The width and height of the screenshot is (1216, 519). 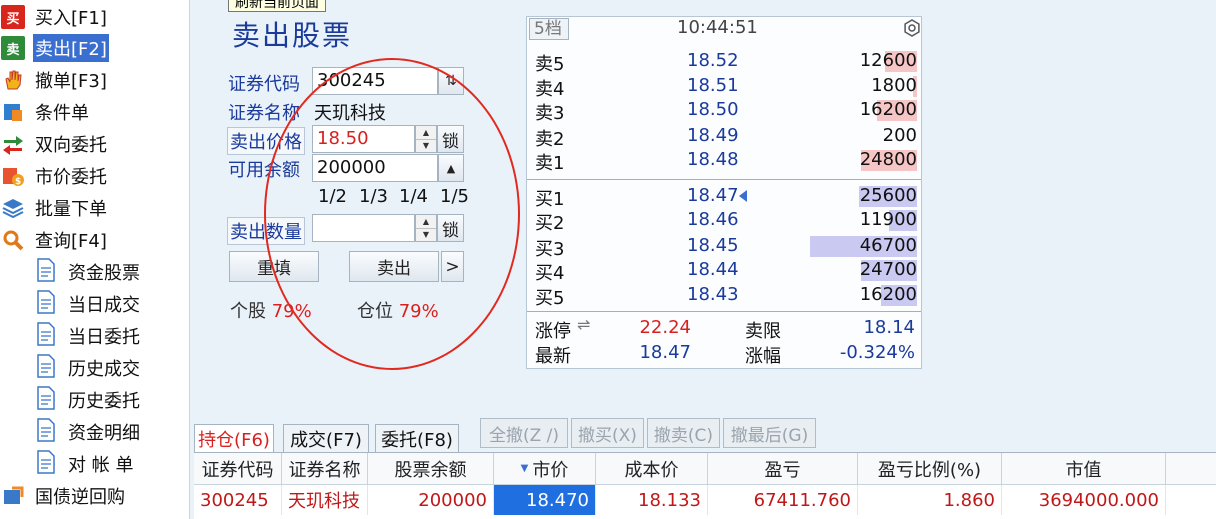 I want to click on fraction-quarter: 1/4, so click(x=413, y=196).